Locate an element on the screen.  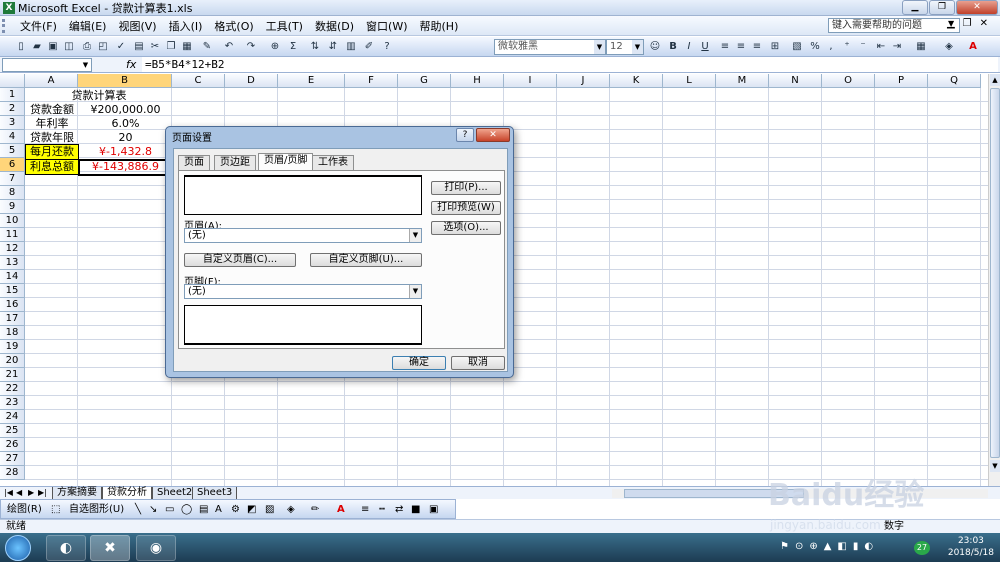
underline-icon: U is located at coordinates (705, 47).